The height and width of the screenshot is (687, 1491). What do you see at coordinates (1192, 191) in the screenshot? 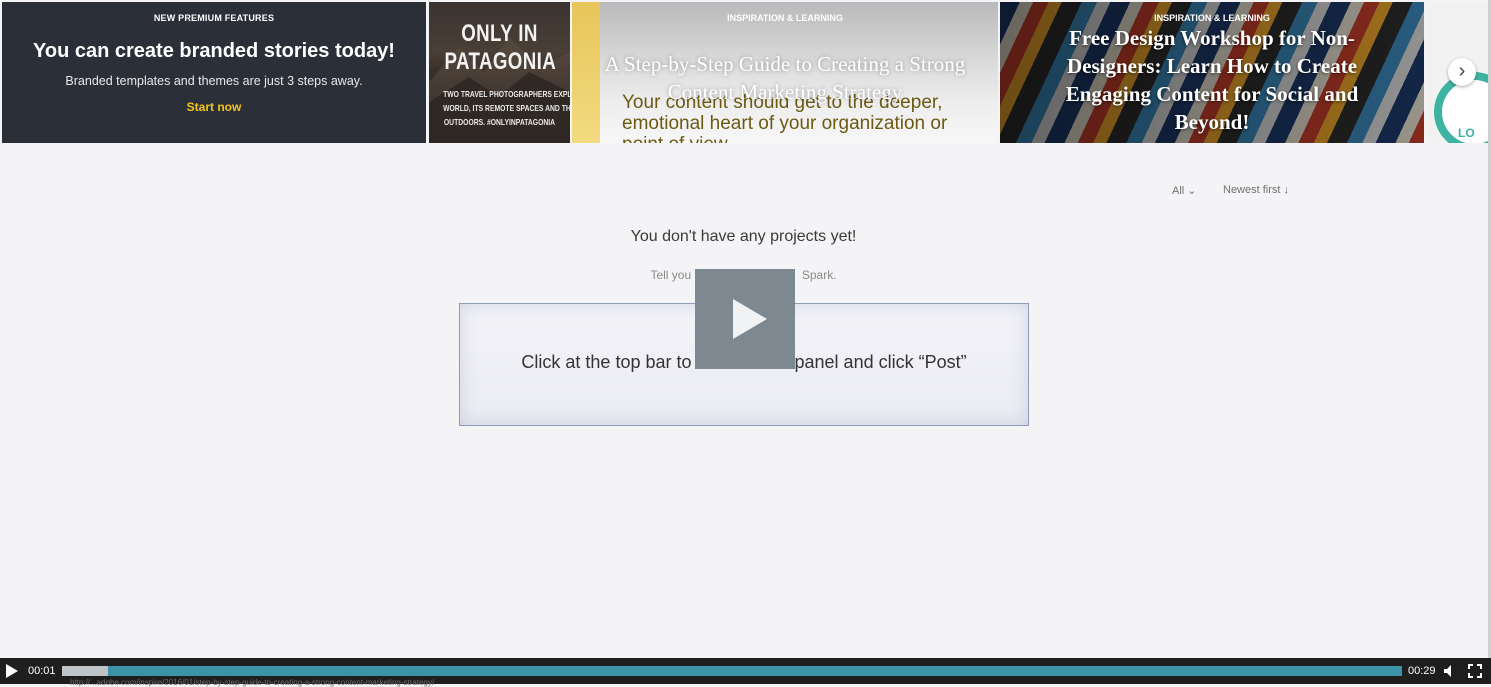
I see `chevron-down-icon: ⌄` at bounding box center [1192, 191].